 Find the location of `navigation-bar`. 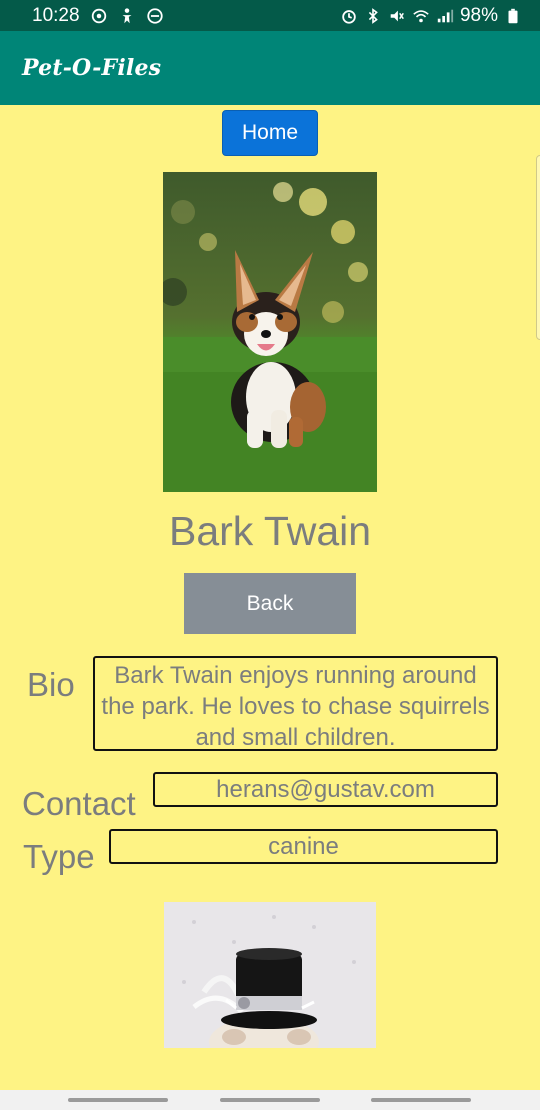

navigation-bar is located at coordinates (270, 1100).